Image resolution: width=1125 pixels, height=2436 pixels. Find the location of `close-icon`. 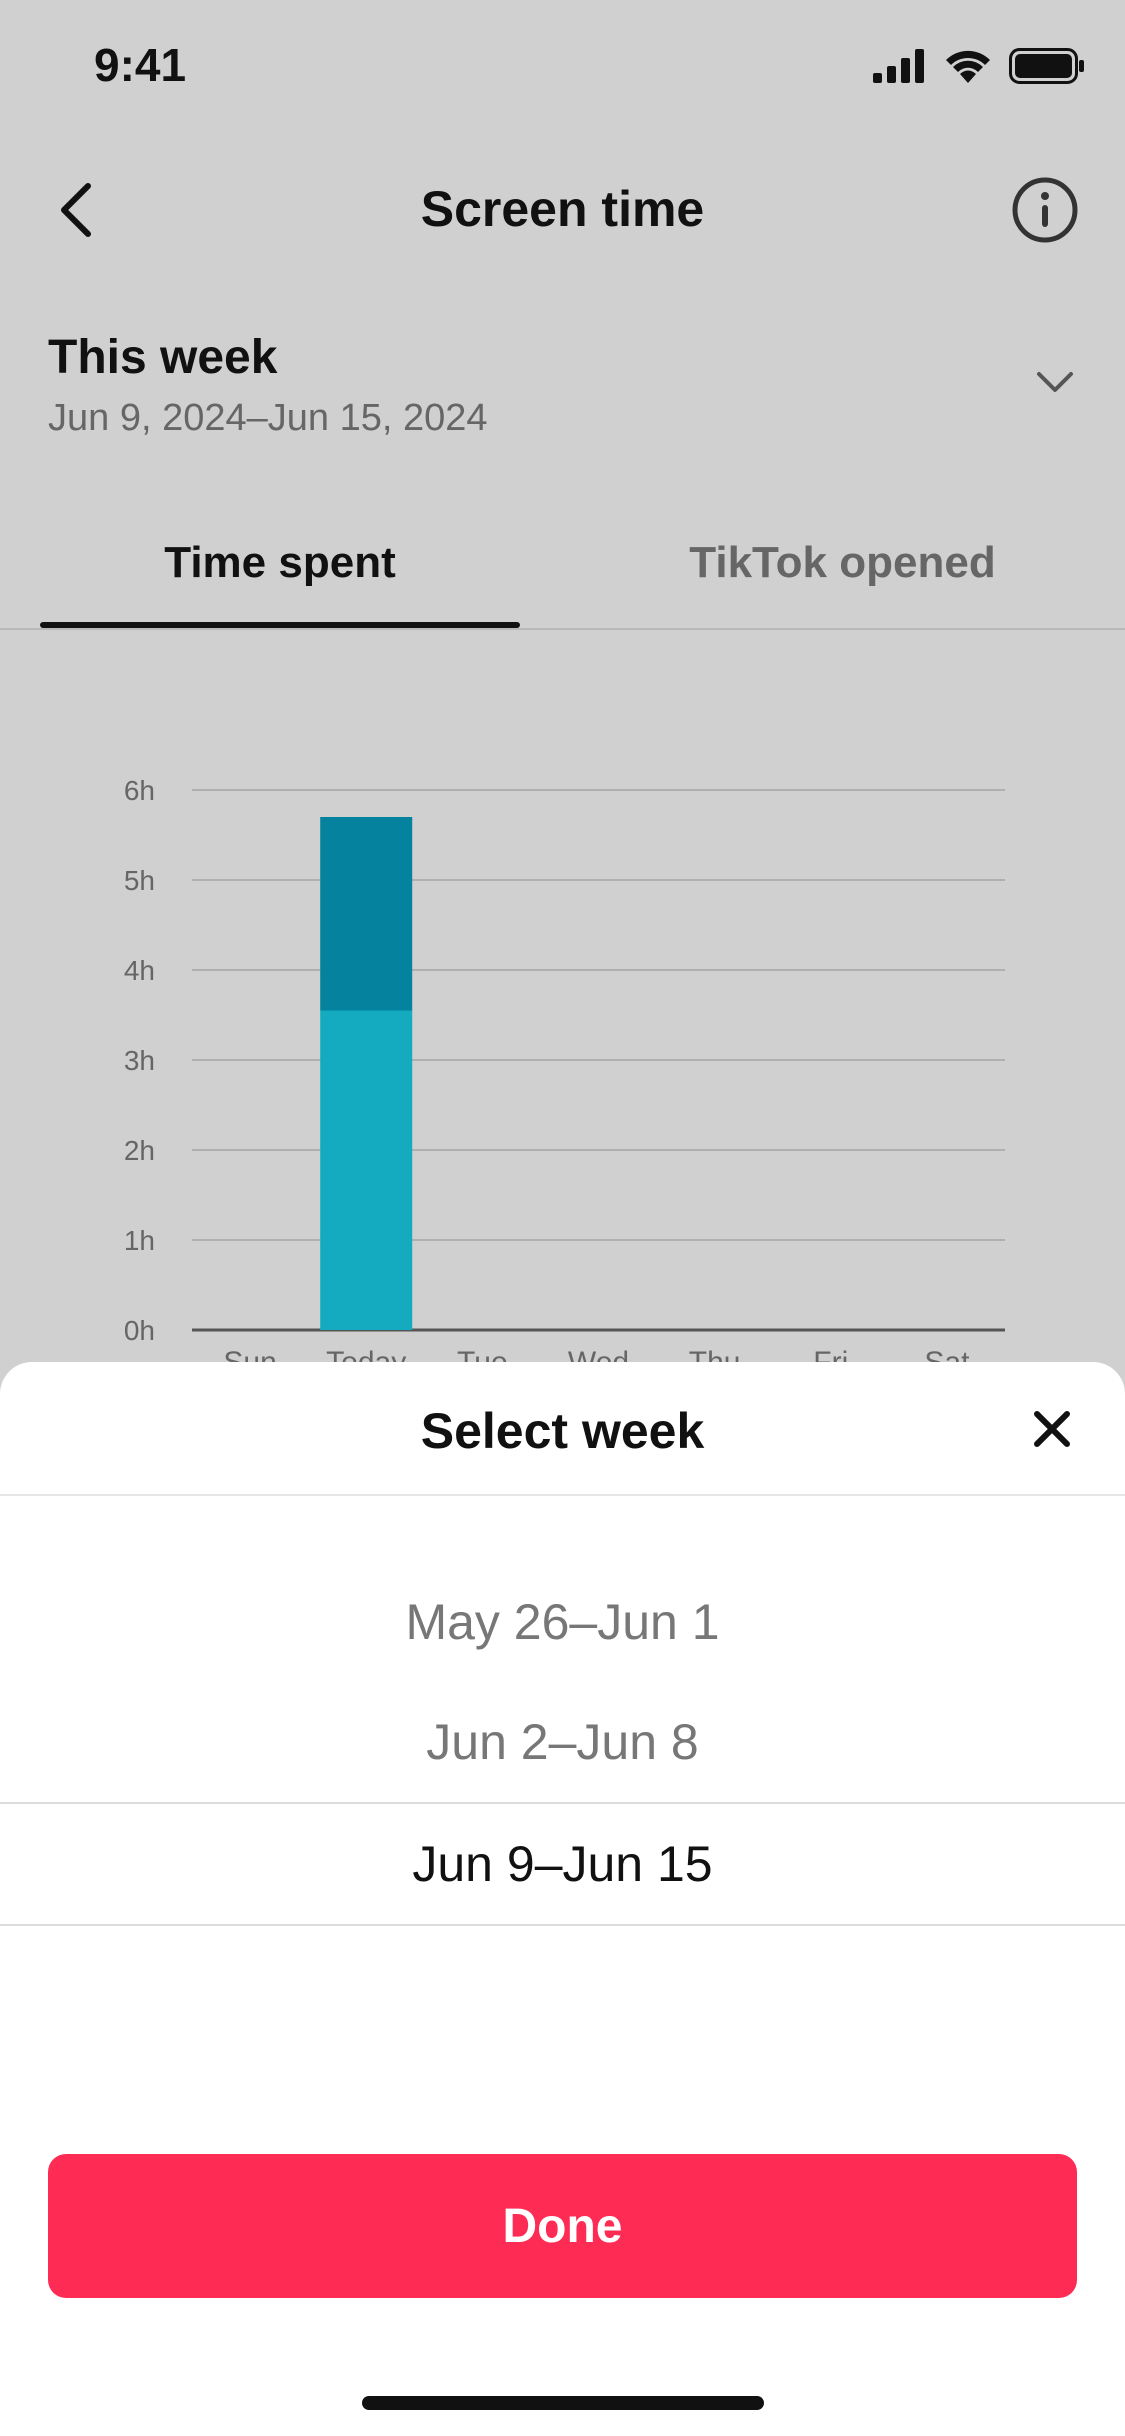

close-icon is located at coordinates (1052, 1429).